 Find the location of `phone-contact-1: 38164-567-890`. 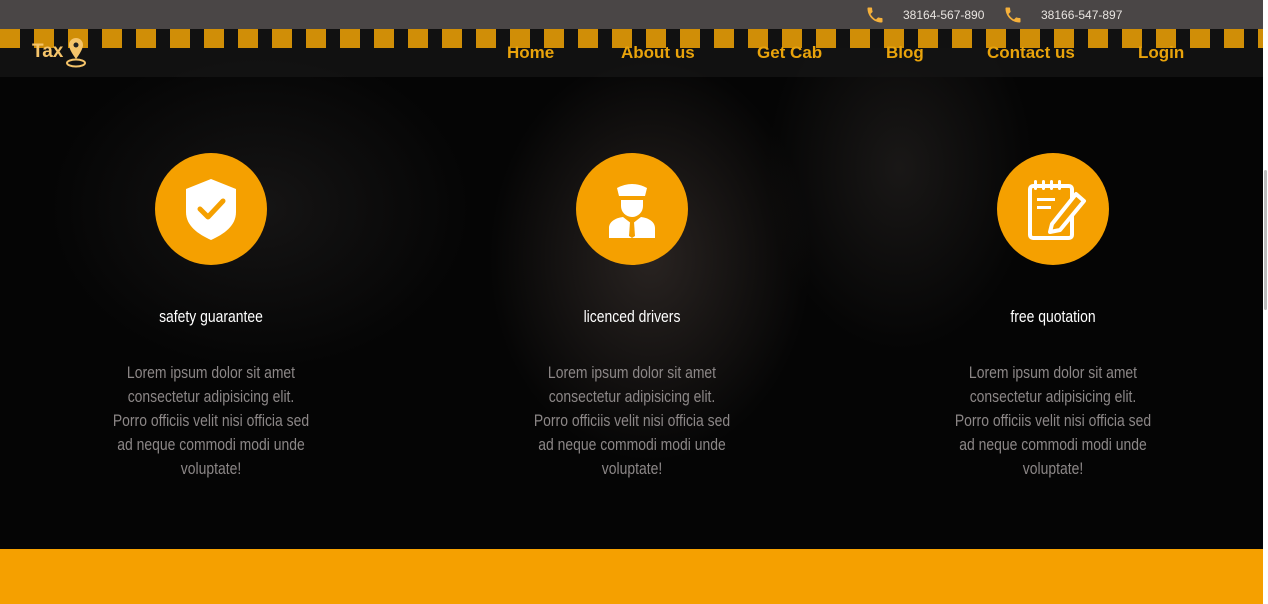

phone-contact-1: 38164-567-890 is located at coordinates (924, 14).